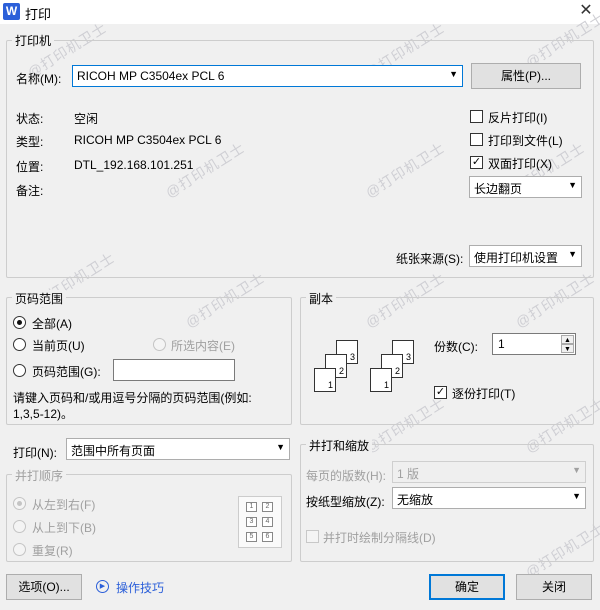 The width and height of the screenshot is (600, 610). I want to click on close-icon: ✕, so click(586, 12).